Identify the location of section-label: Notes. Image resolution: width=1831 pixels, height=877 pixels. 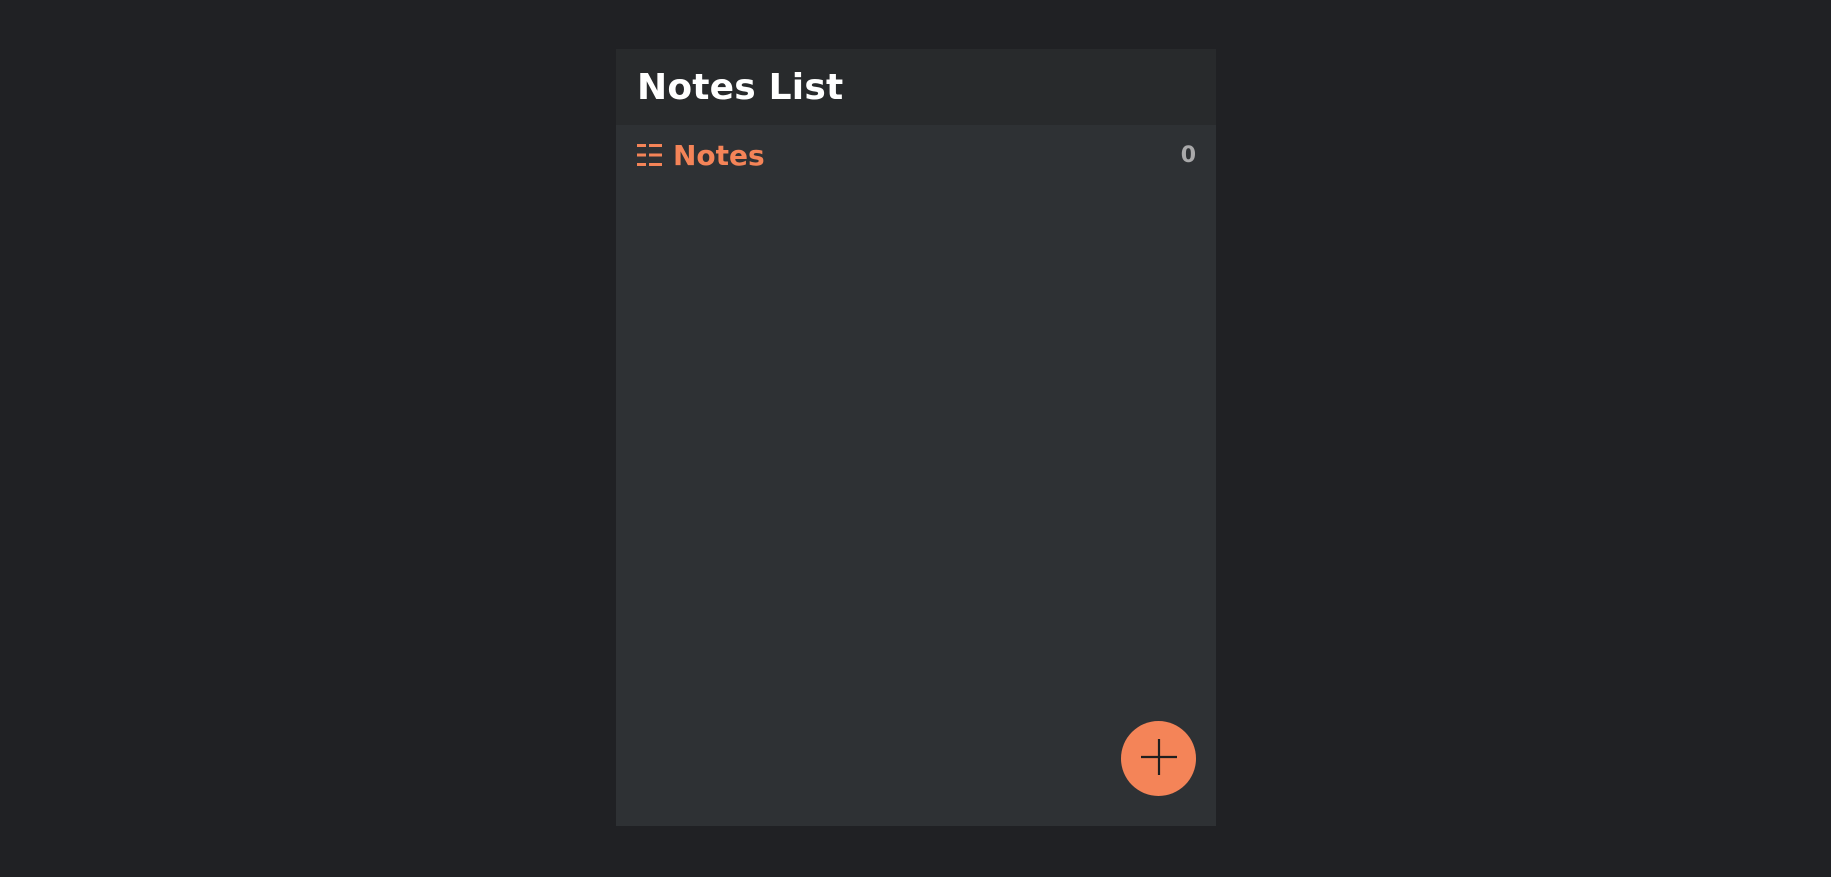
(719, 155).